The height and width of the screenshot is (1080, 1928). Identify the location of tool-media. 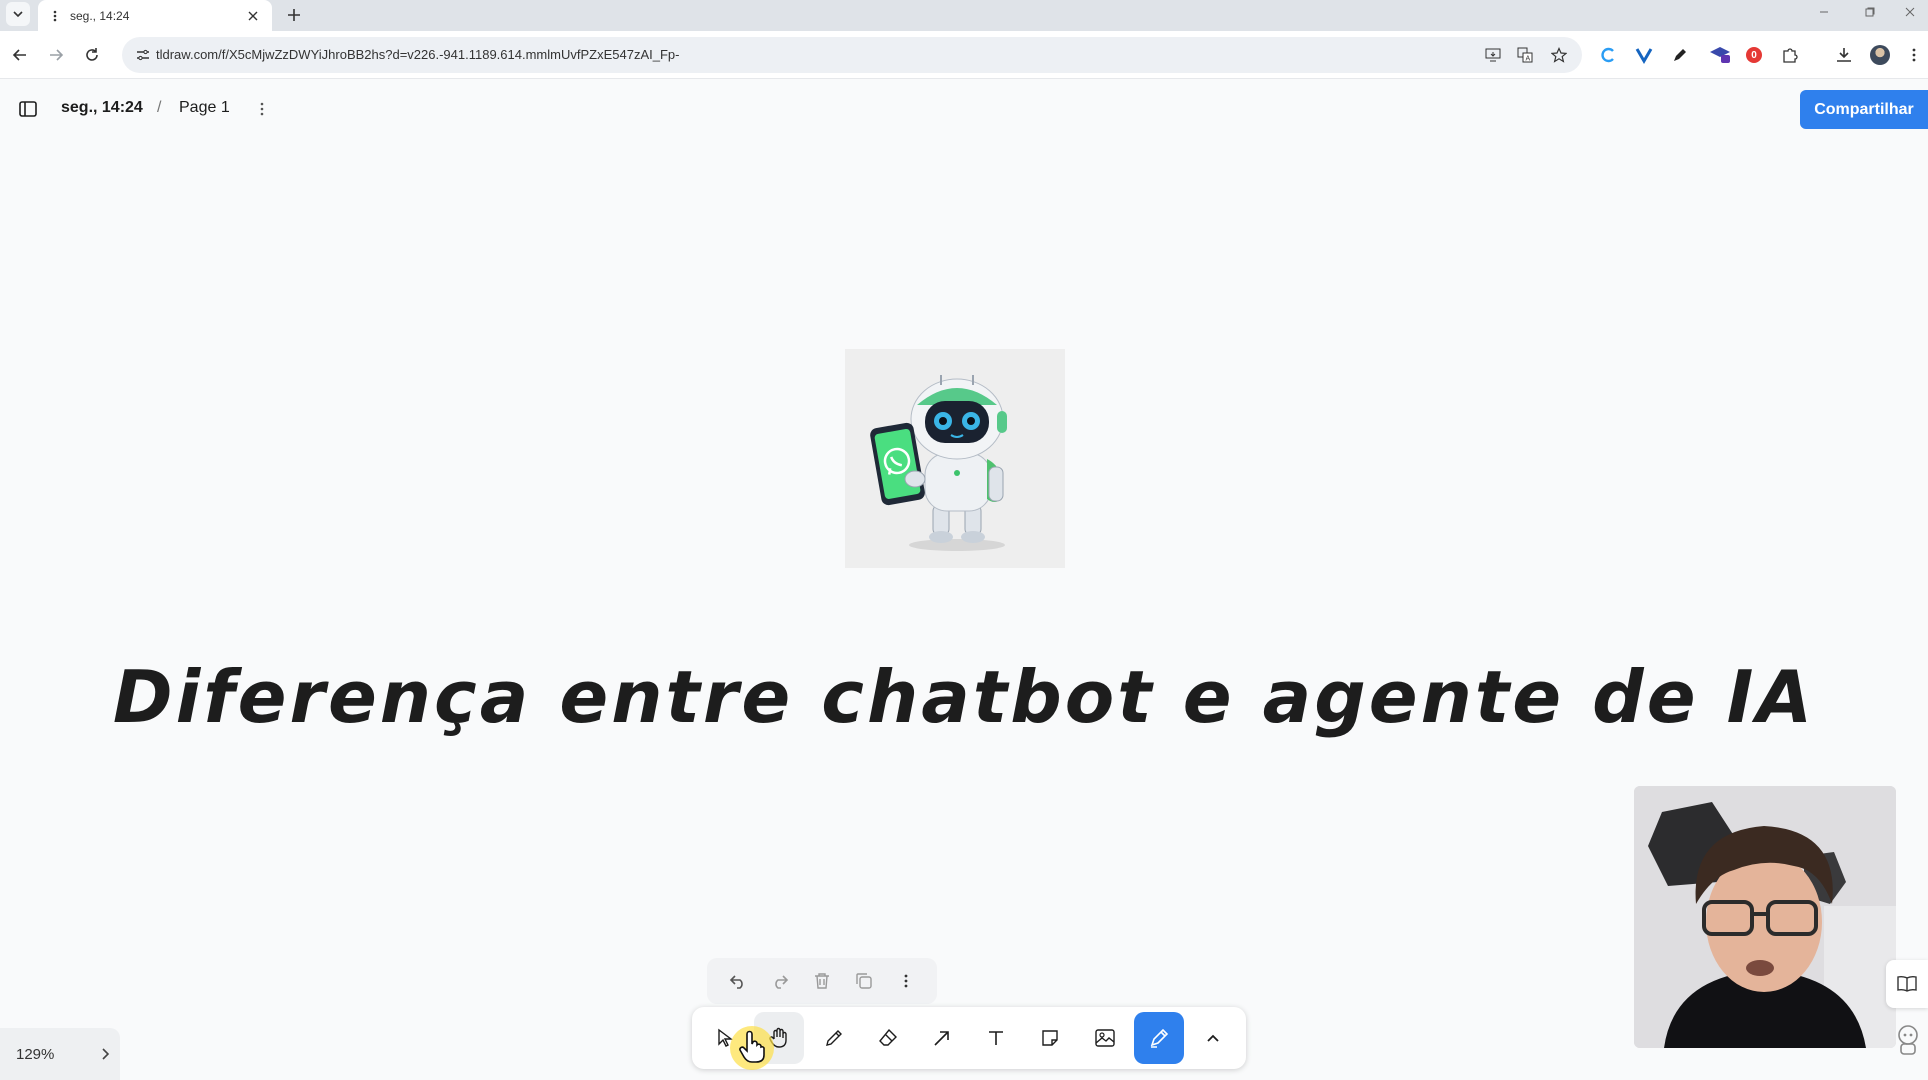
(1104, 1038).